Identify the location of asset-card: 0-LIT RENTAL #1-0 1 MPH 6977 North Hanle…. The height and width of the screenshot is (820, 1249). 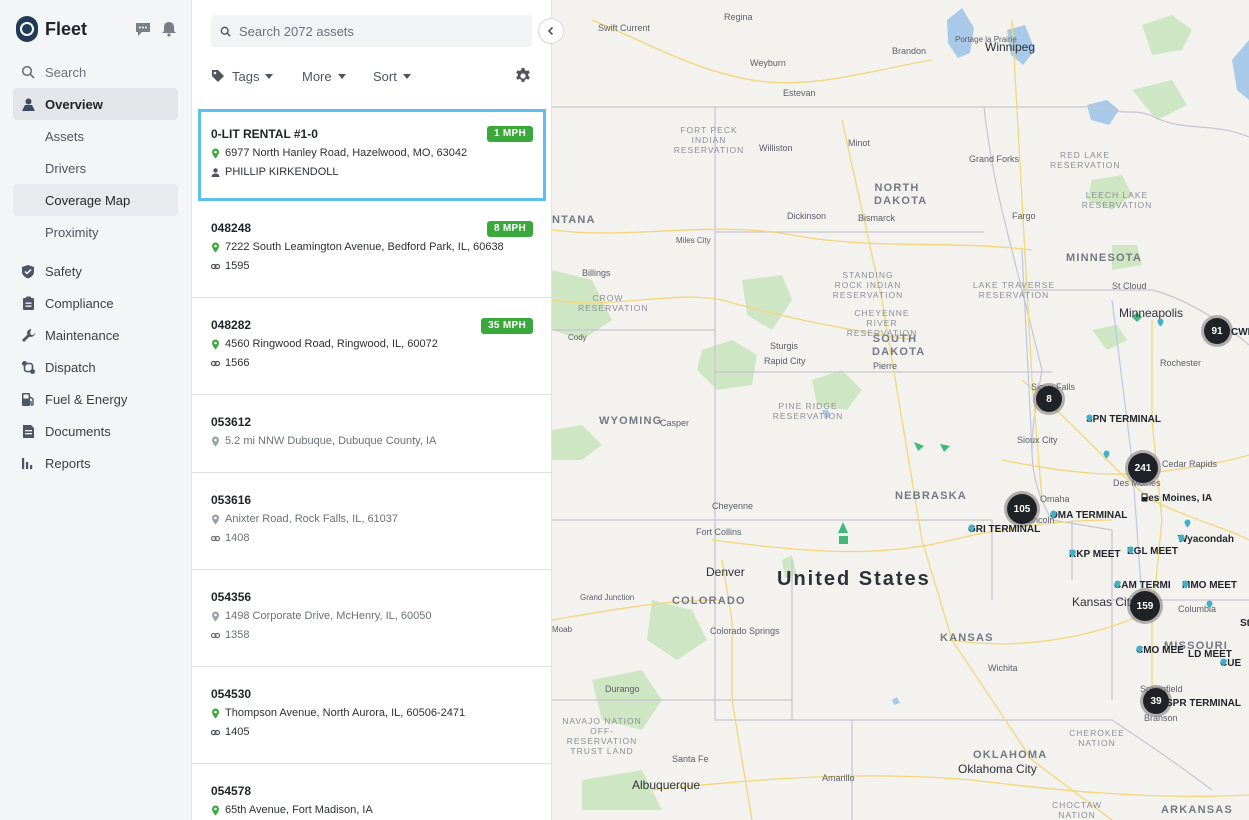
(372, 155).